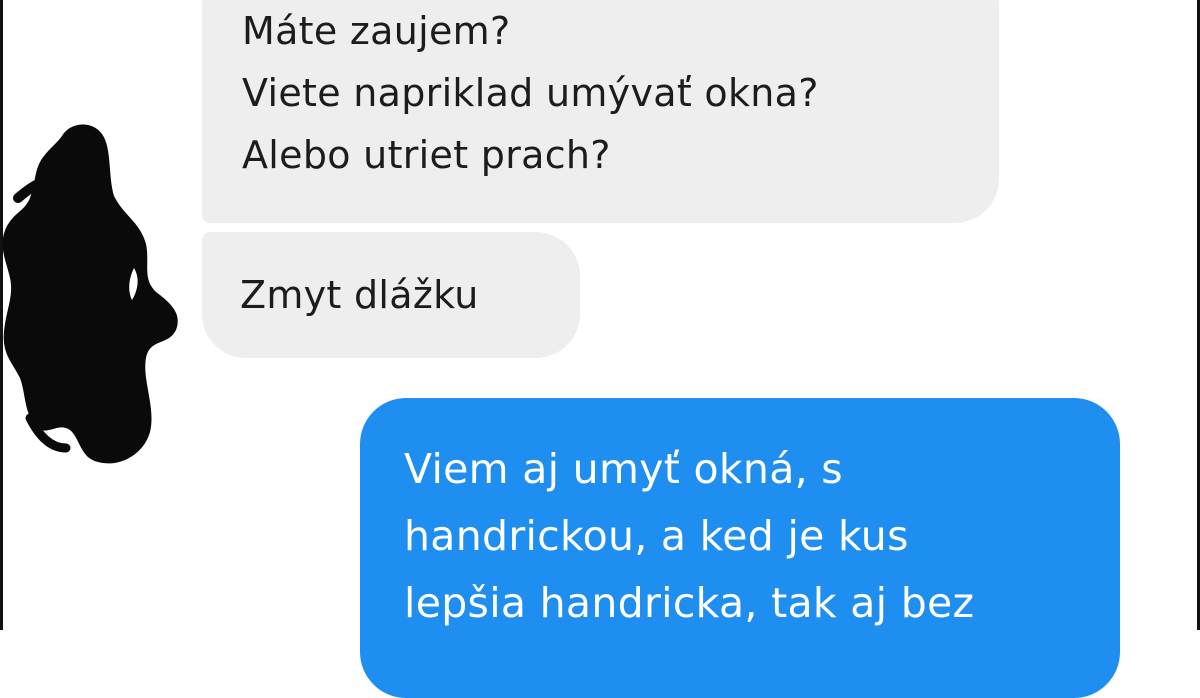  What do you see at coordinates (376, 31) in the screenshot?
I see `message-line: Máte zaujem?` at bounding box center [376, 31].